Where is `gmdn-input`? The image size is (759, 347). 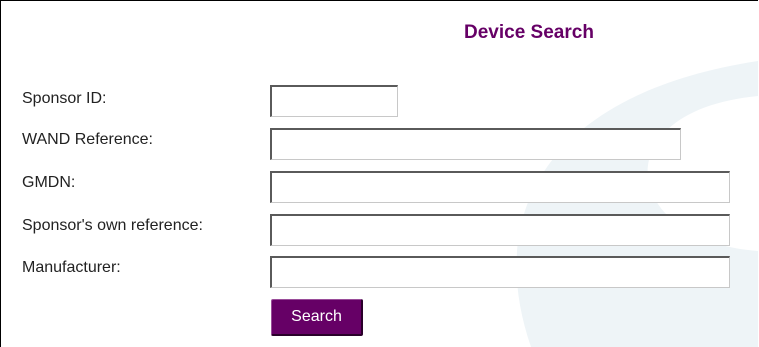
gmdn-input is located at coordinates (500, 187).